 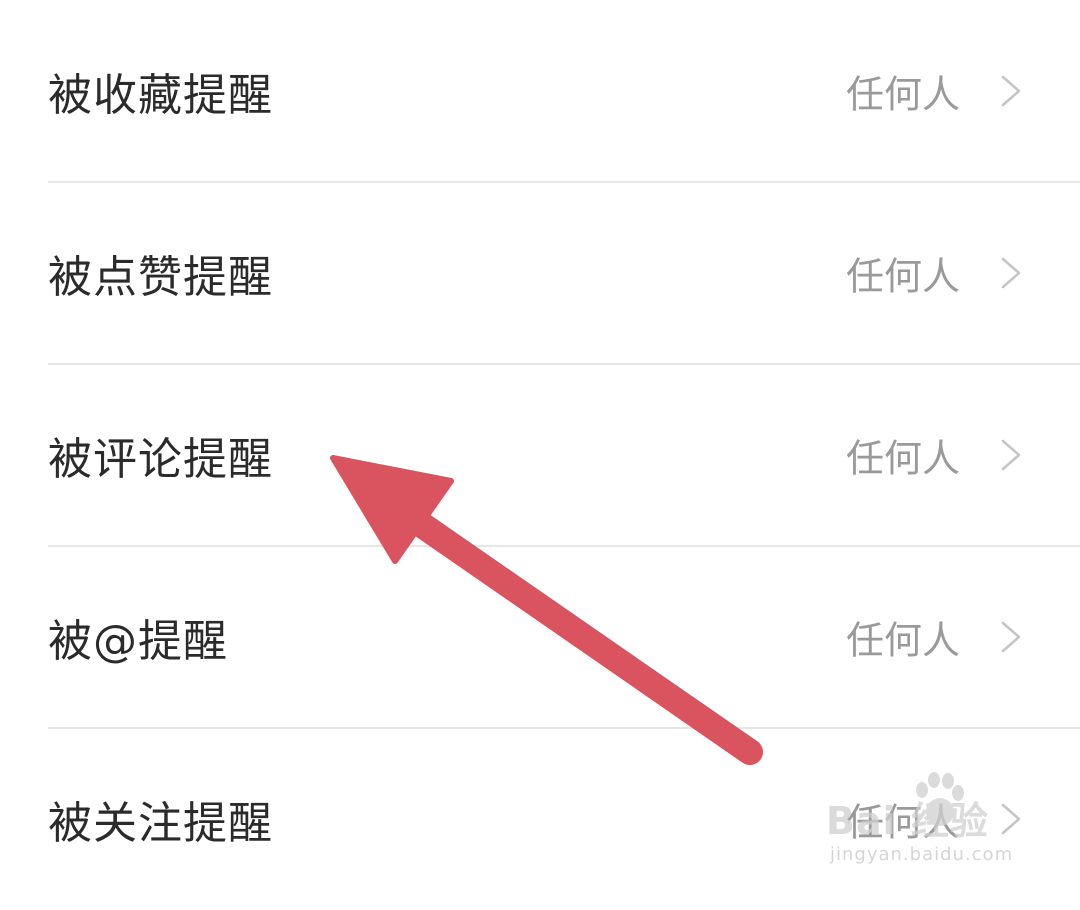 I want to click on paw-logo-icon, so click(x=940, y=799).